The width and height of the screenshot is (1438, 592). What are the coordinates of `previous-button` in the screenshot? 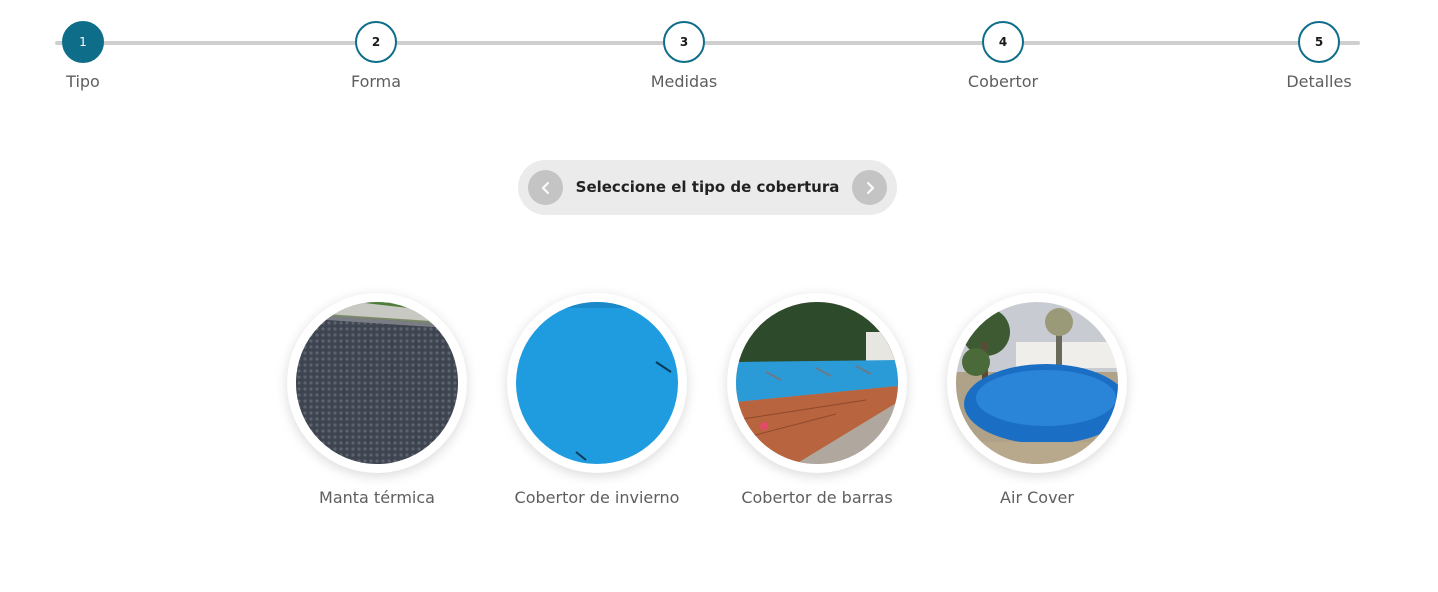 It's located at (545, 187).